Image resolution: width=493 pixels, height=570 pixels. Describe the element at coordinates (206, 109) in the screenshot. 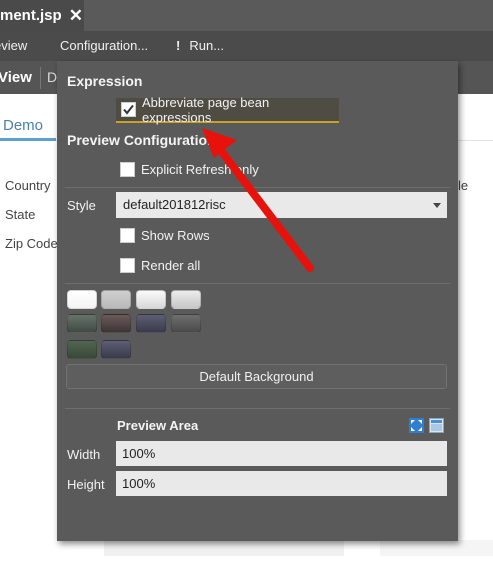

I see `abbreviate-label: Abbreviate page bean expressions` at that location.